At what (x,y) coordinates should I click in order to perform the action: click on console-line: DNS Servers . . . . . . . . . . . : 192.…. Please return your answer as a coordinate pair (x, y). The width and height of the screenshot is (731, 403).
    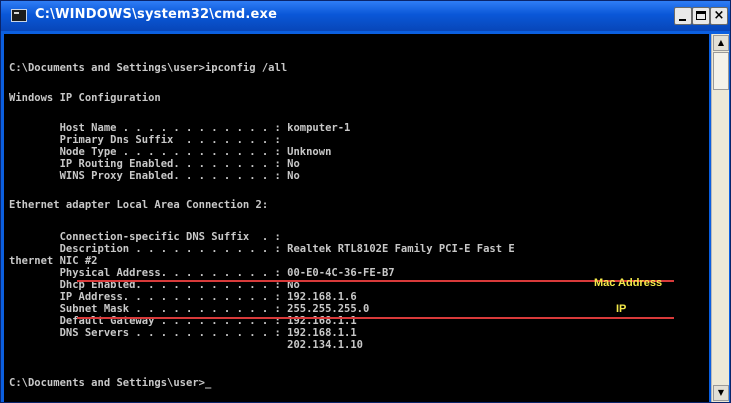
    Looking at the image, I should click on (183, 333).